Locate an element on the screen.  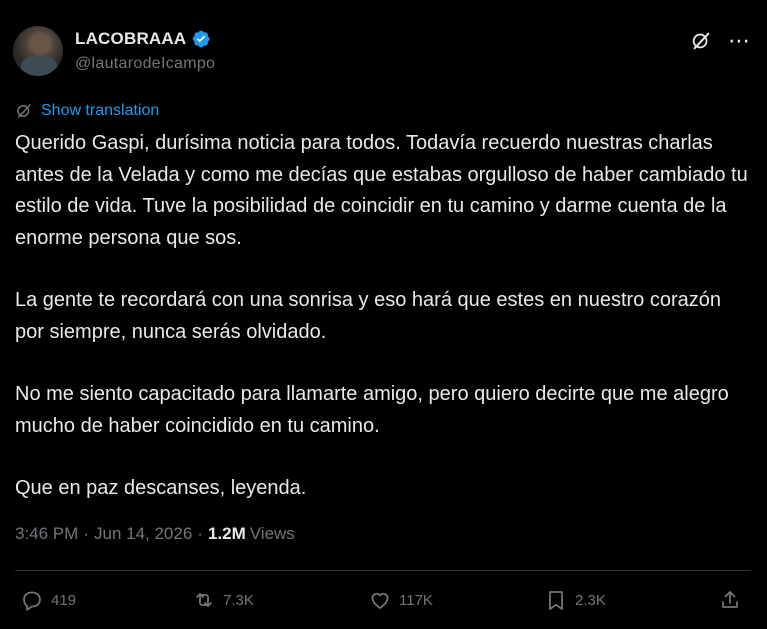
translate-icon is located at coordinates (24, 111).